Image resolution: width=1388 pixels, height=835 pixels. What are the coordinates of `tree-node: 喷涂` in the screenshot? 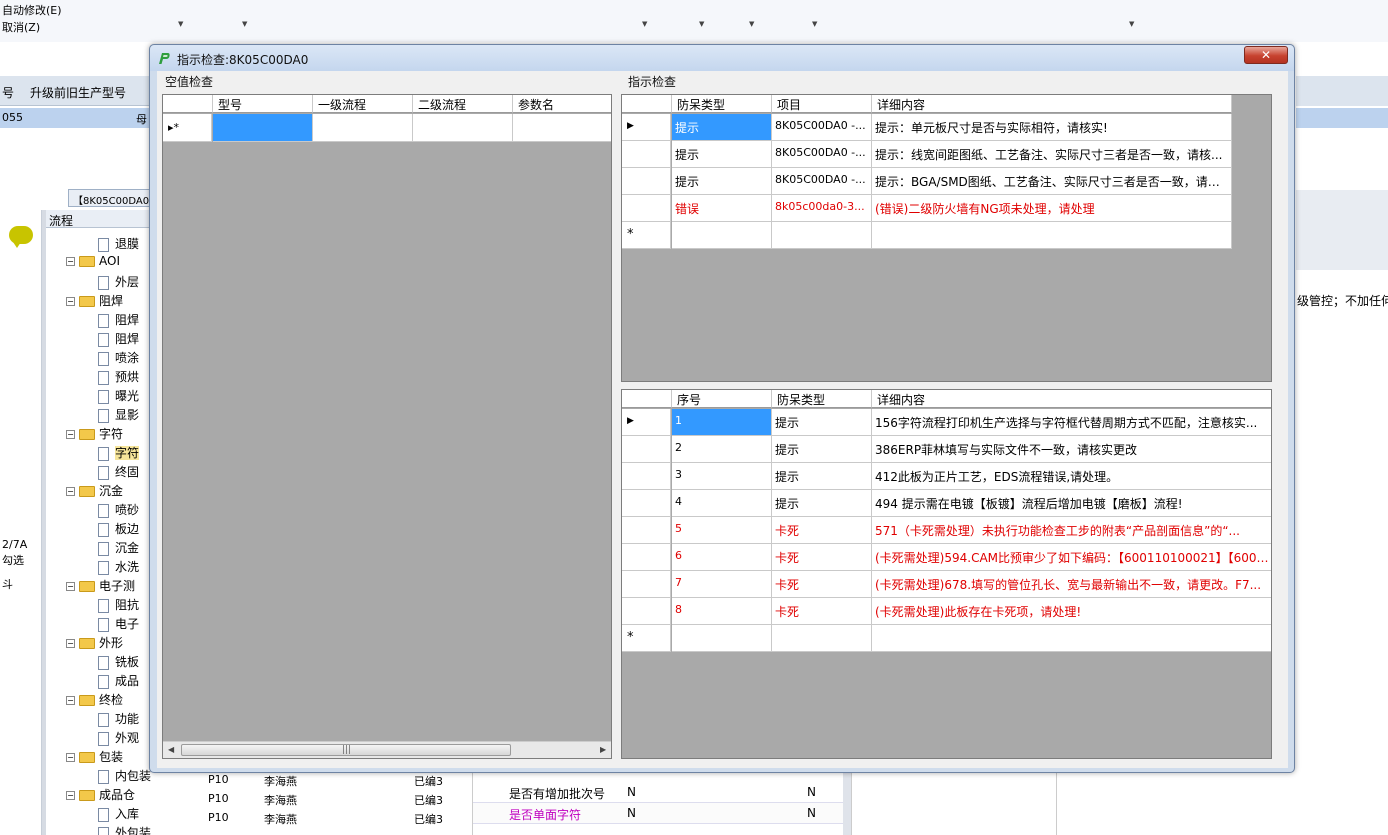 It's located at (118, 358).